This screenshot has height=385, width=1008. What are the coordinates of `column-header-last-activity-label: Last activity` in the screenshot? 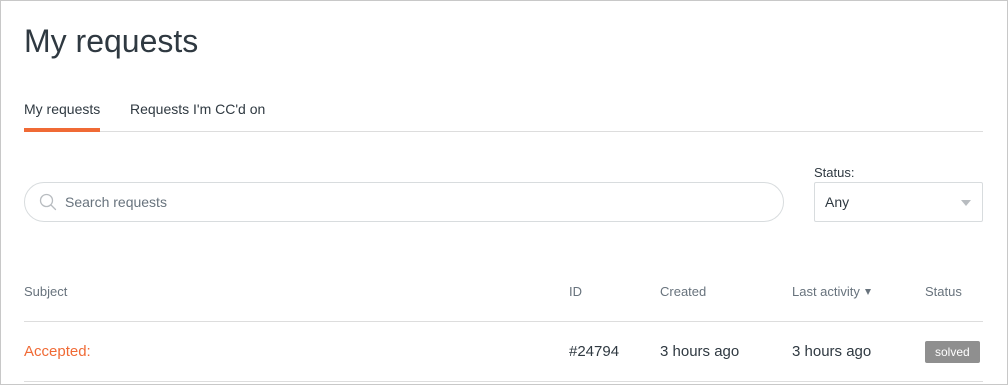 It's located at (826, 291).